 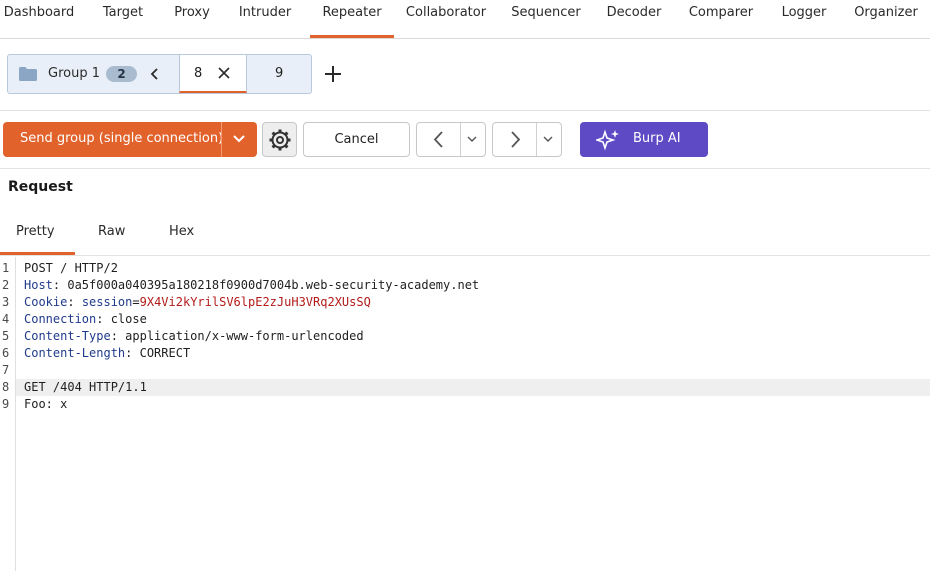 What do you see at coordinates (224, 73) in the screenshot?
I see `close-icon` at bounding box center [224, 73].